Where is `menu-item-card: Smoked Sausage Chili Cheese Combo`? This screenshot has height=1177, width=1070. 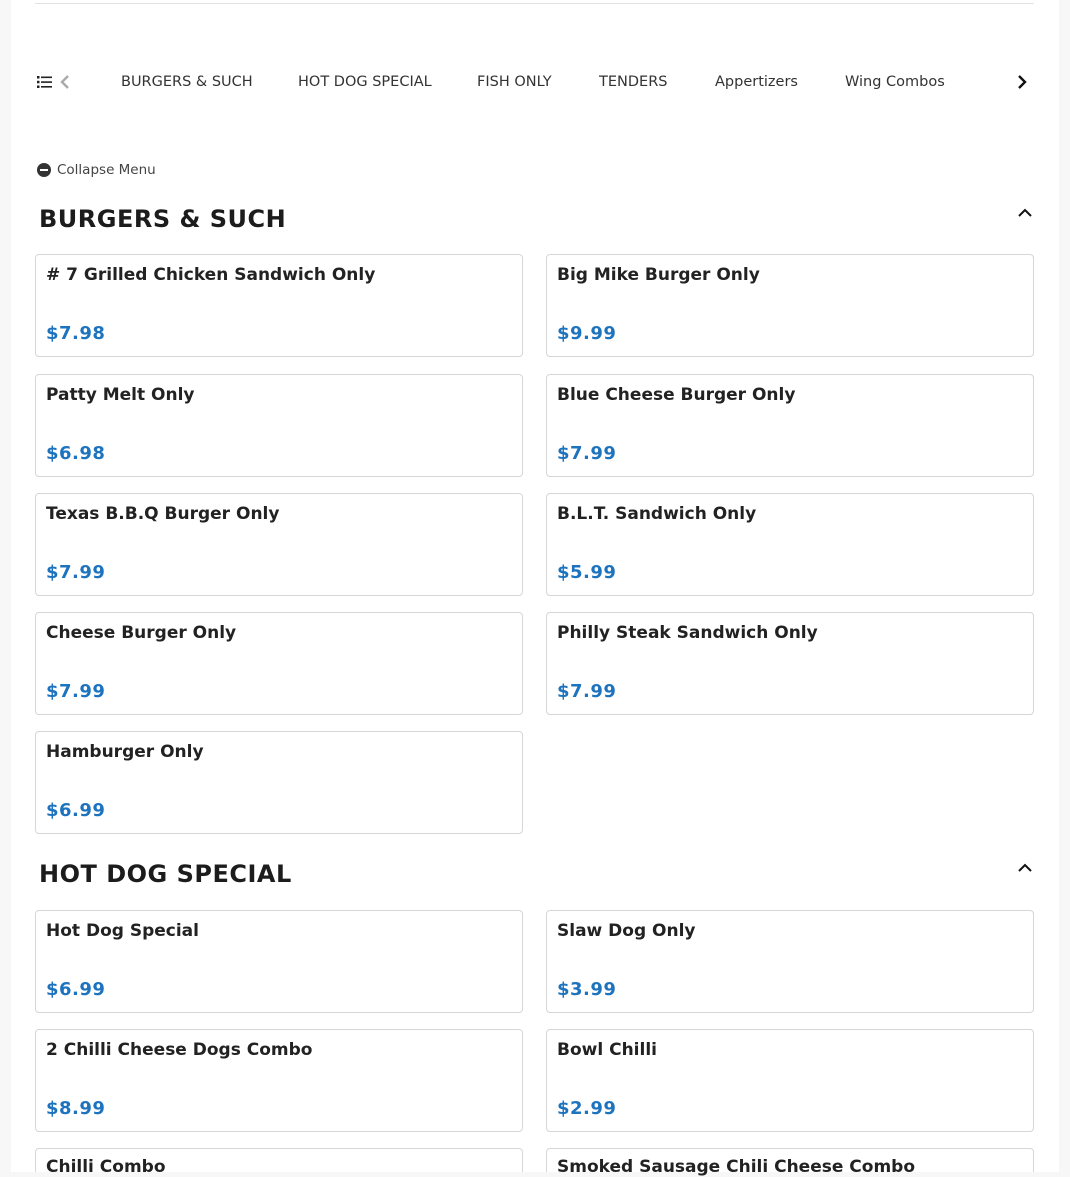
menu-item-card: Smoked Sausage Chili Cheese Combo is located at coordinates (790, 1162).